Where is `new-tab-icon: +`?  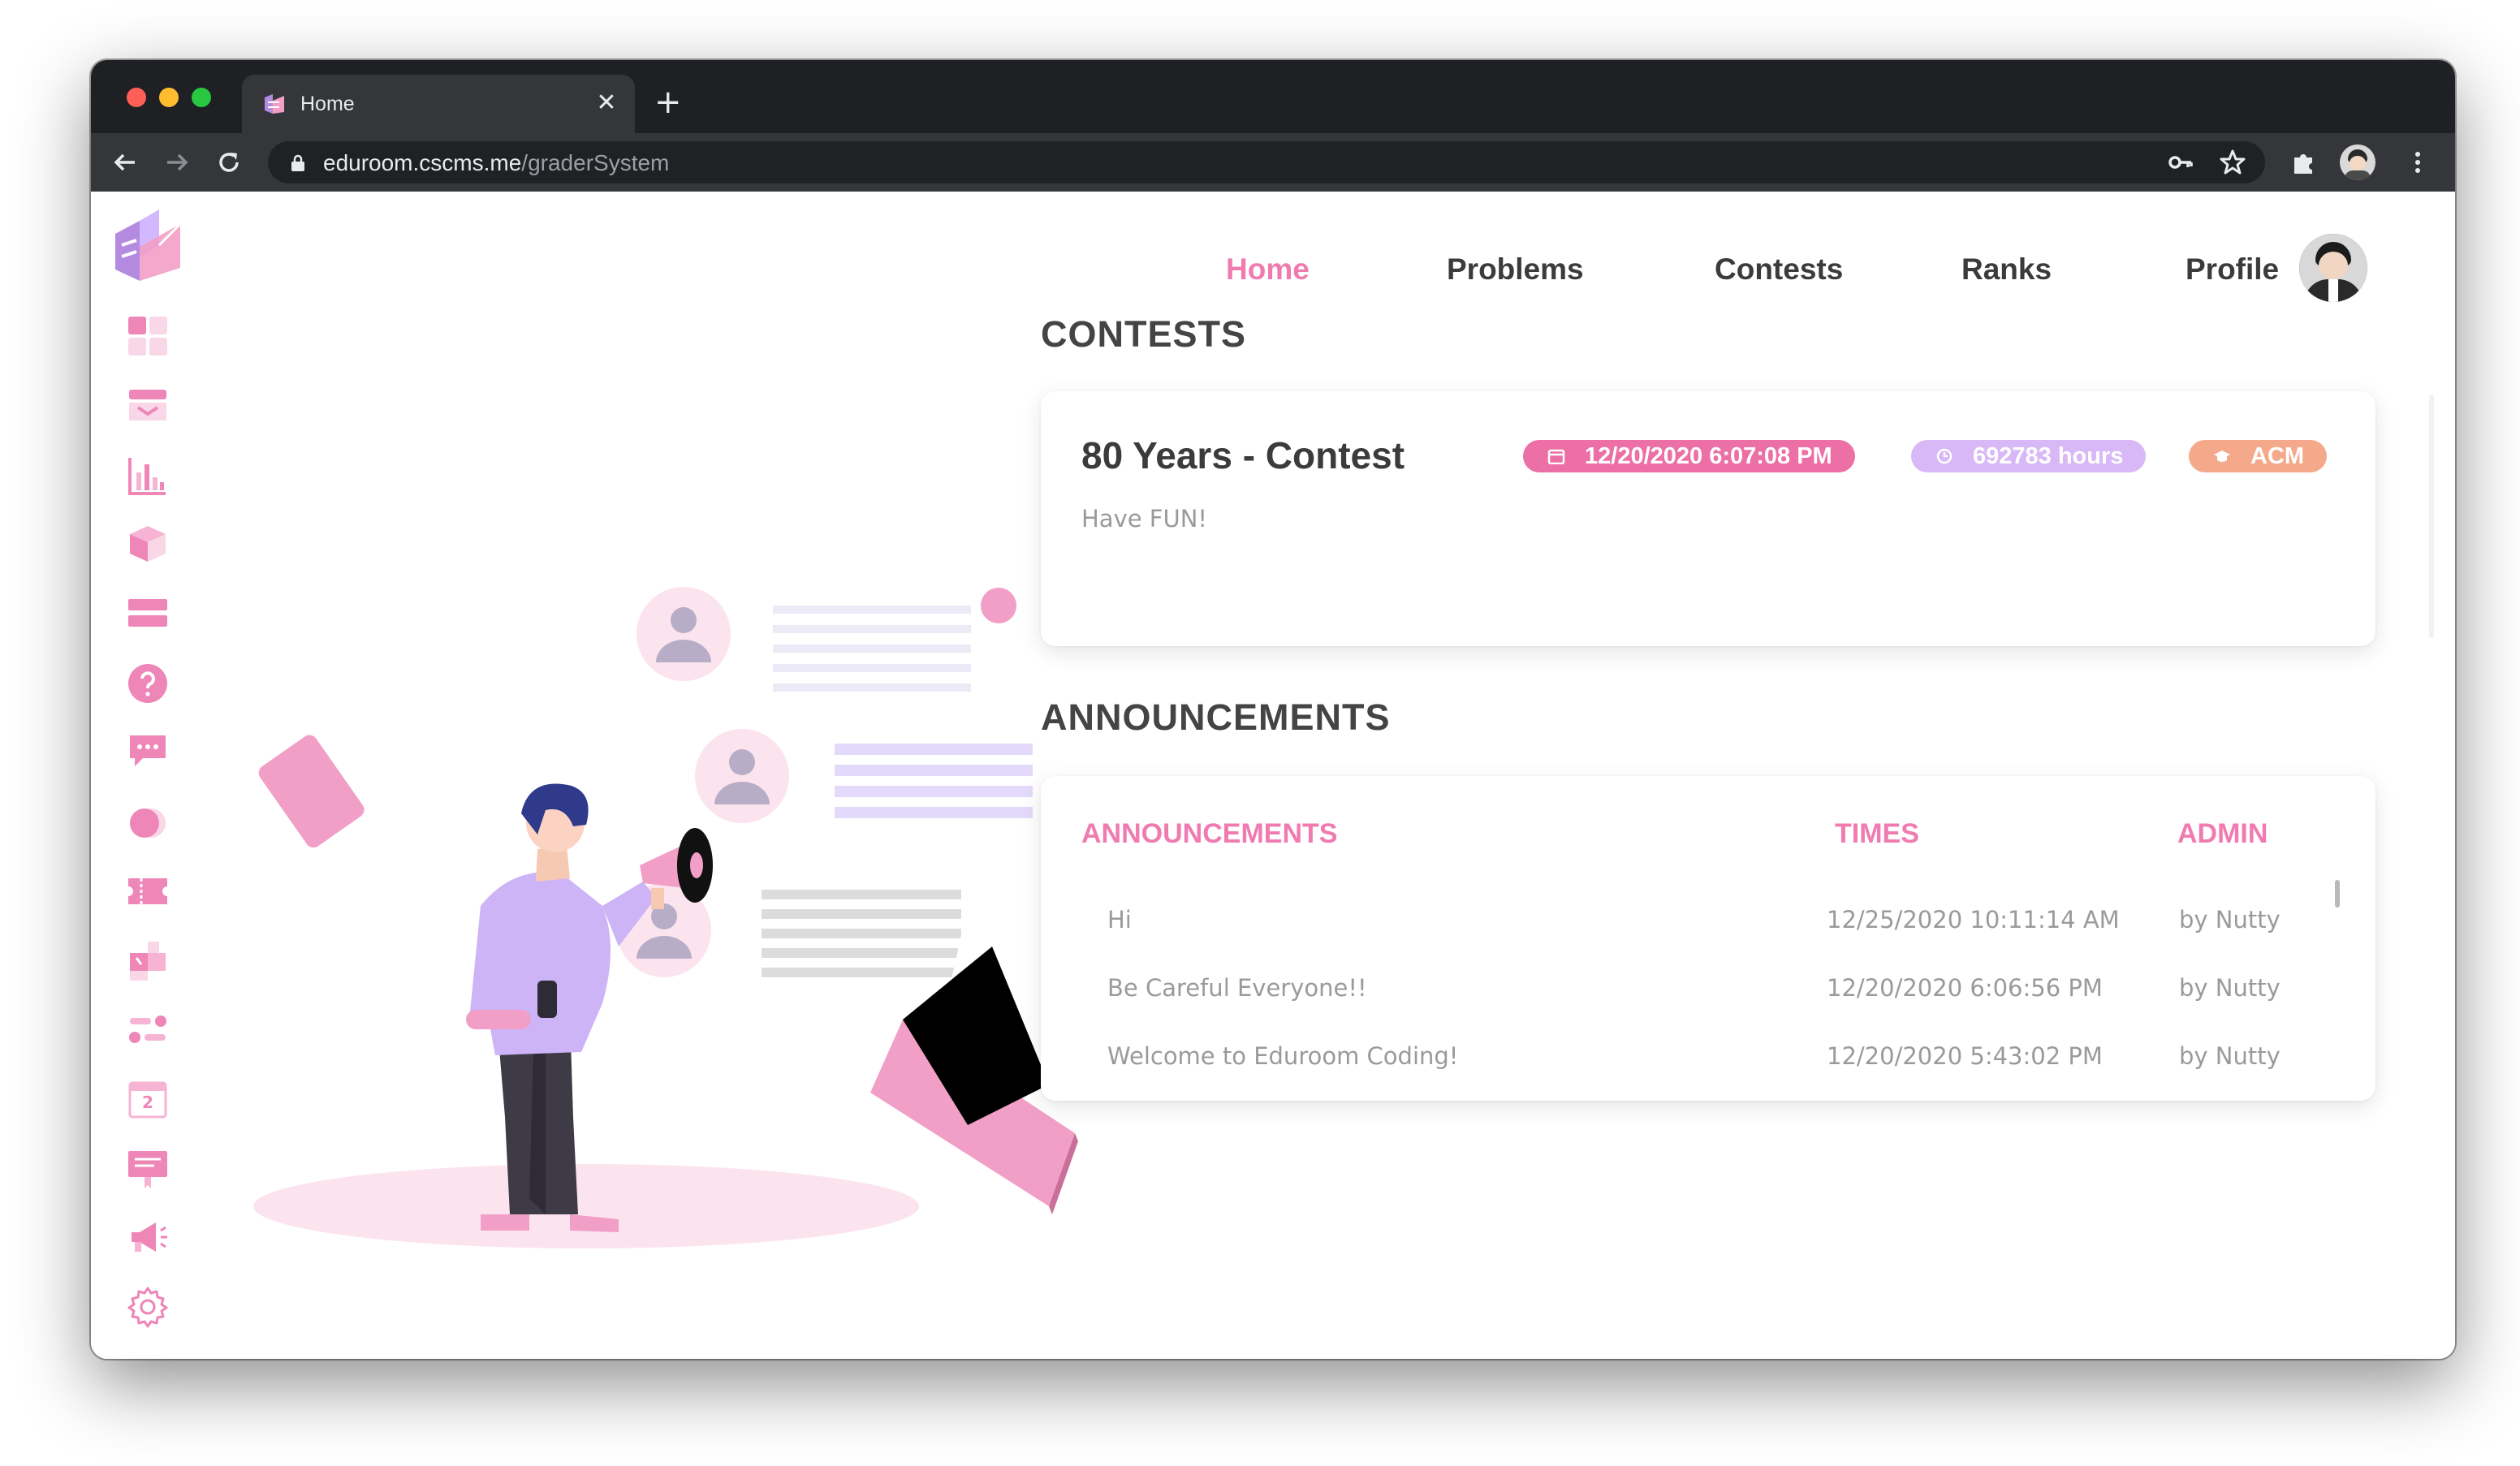
new-tab-icon: + is located at coordinates (668, 102).